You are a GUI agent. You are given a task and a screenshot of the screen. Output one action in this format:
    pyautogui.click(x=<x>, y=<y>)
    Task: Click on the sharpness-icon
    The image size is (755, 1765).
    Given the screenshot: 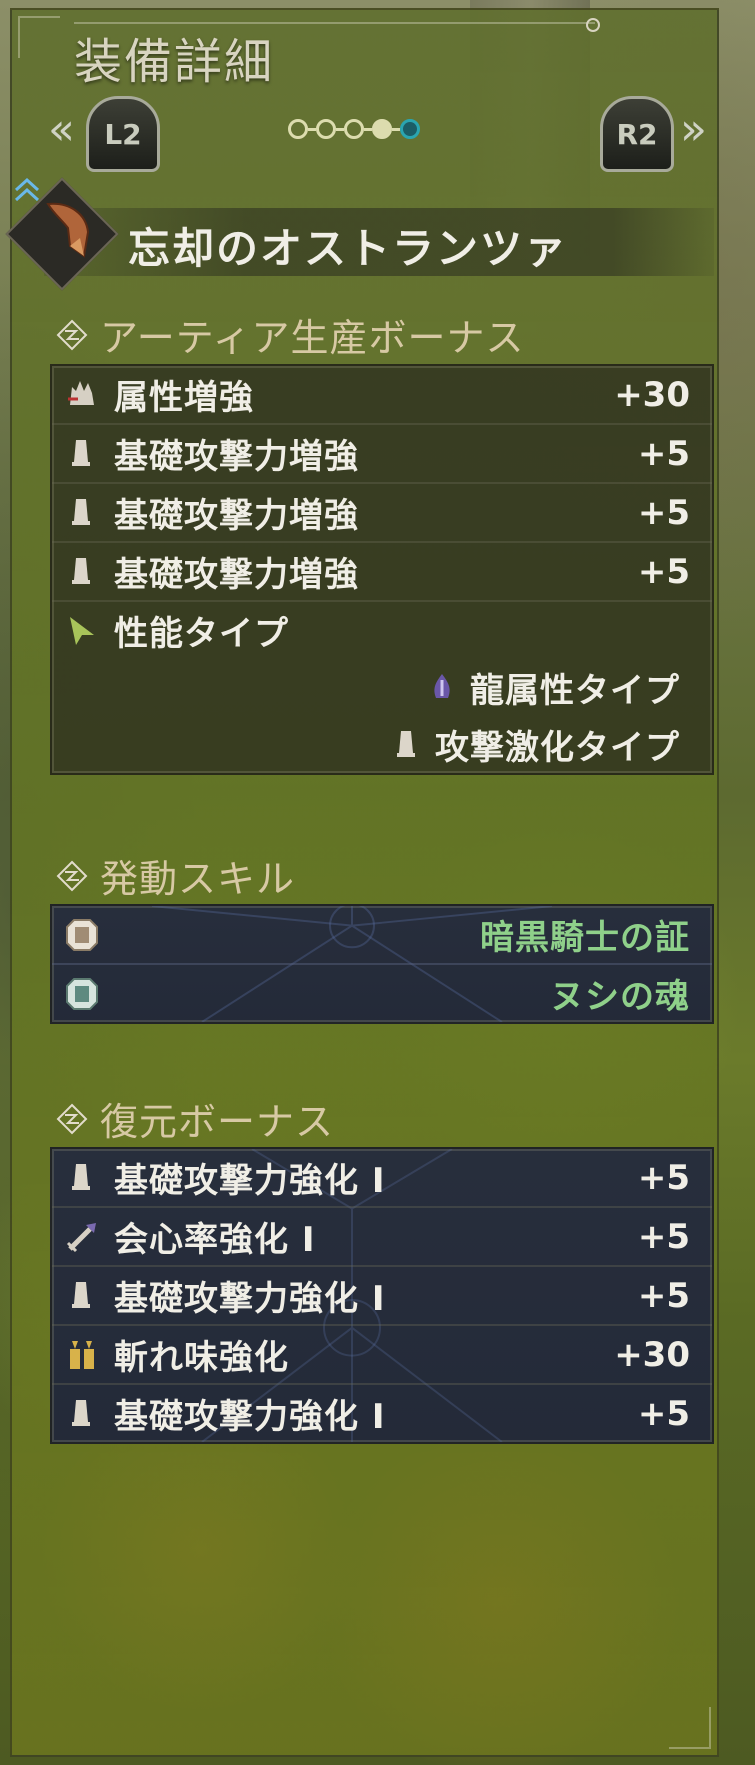 What is the action you would take?
    pyautogui.click(x=82, y=1354)
    